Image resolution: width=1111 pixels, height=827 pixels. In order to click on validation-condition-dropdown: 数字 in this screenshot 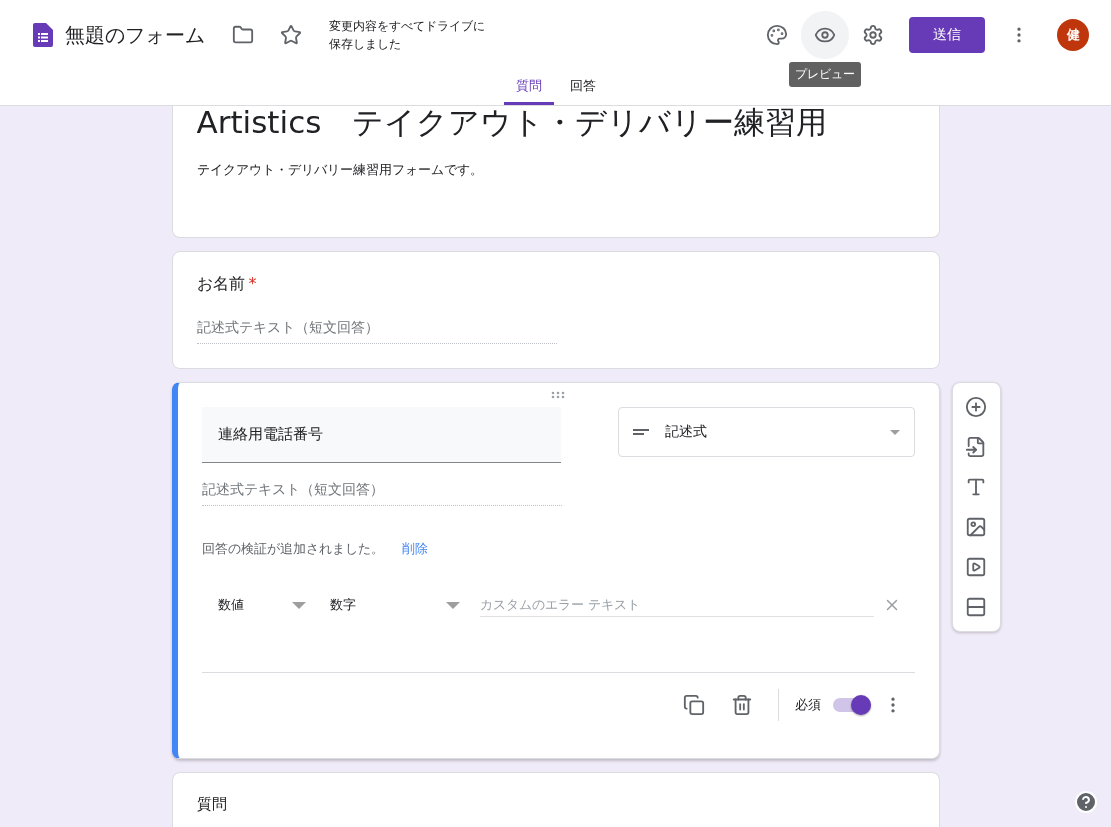, I will do `click(390, 605)`.